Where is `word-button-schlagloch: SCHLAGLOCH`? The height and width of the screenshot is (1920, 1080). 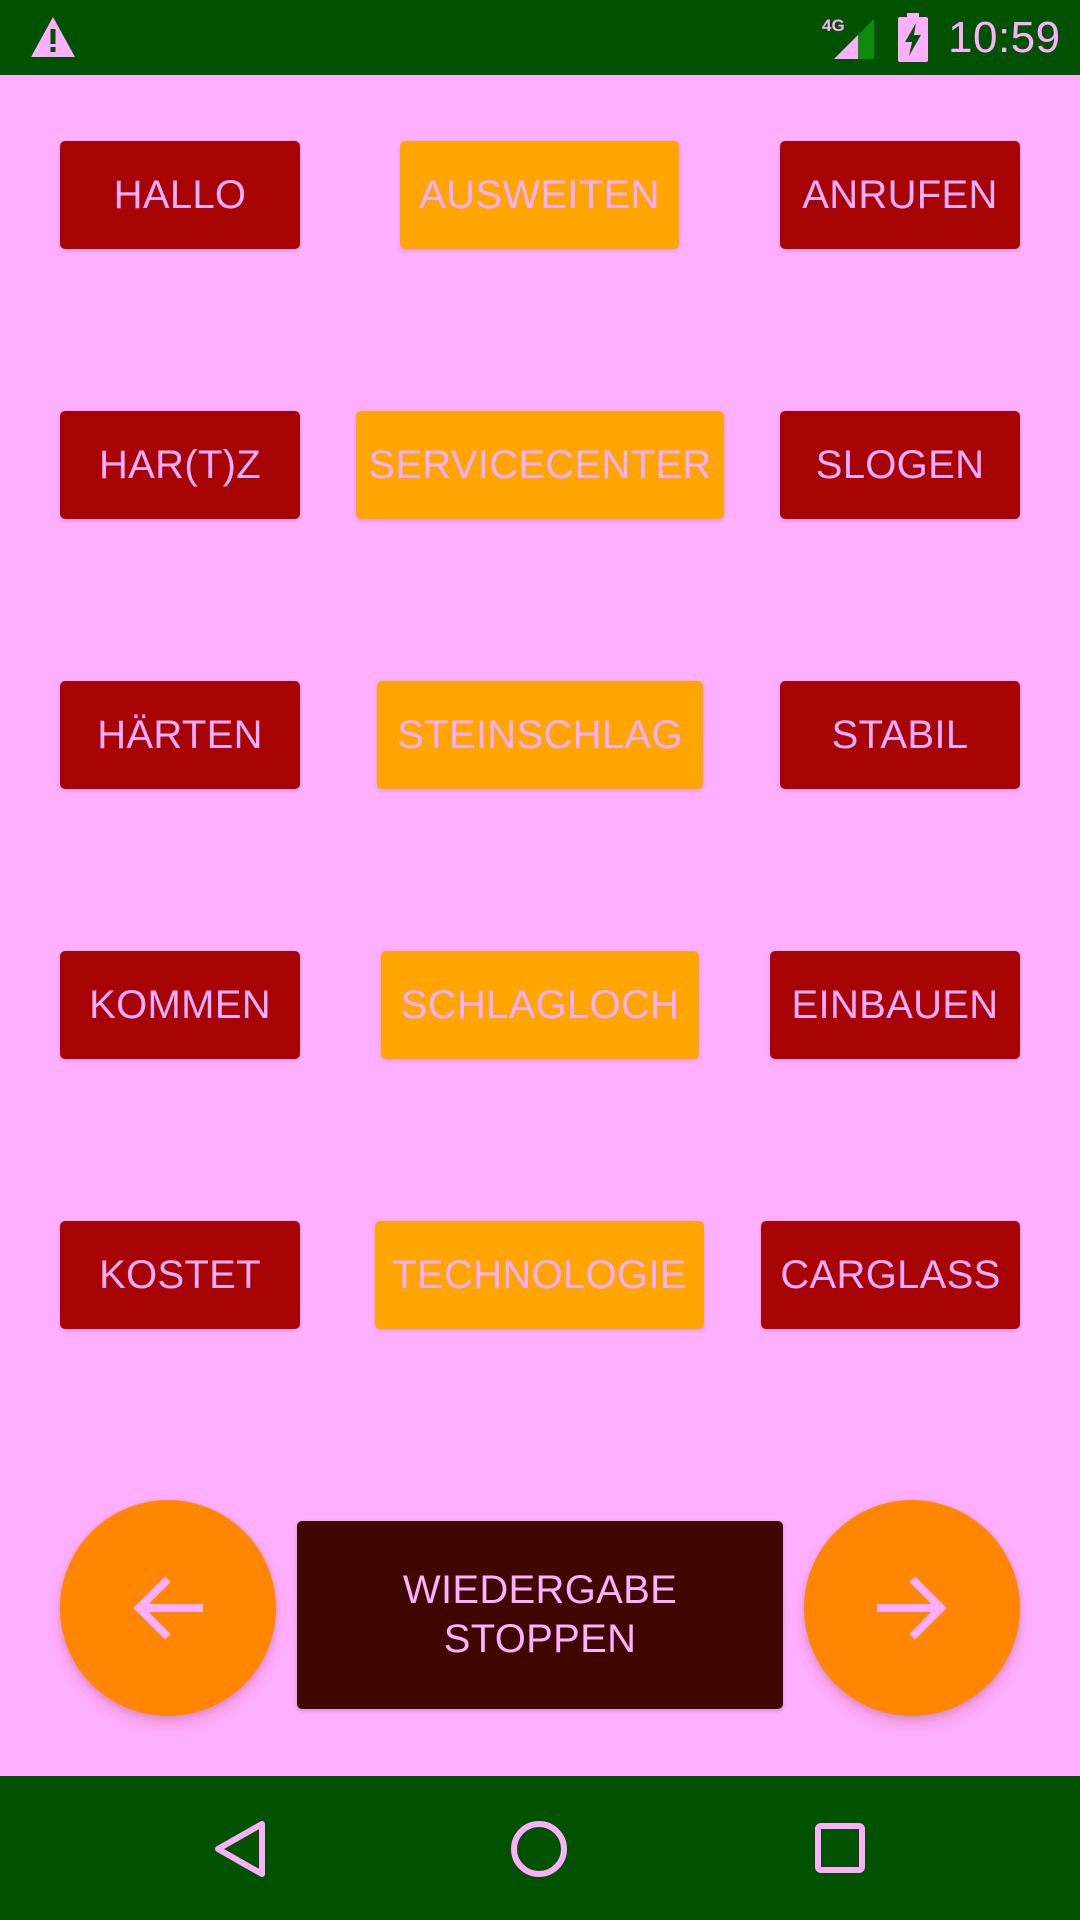
word-button-schlagloch: SCHLAGLOCH is located at coordinates (540, 1005).